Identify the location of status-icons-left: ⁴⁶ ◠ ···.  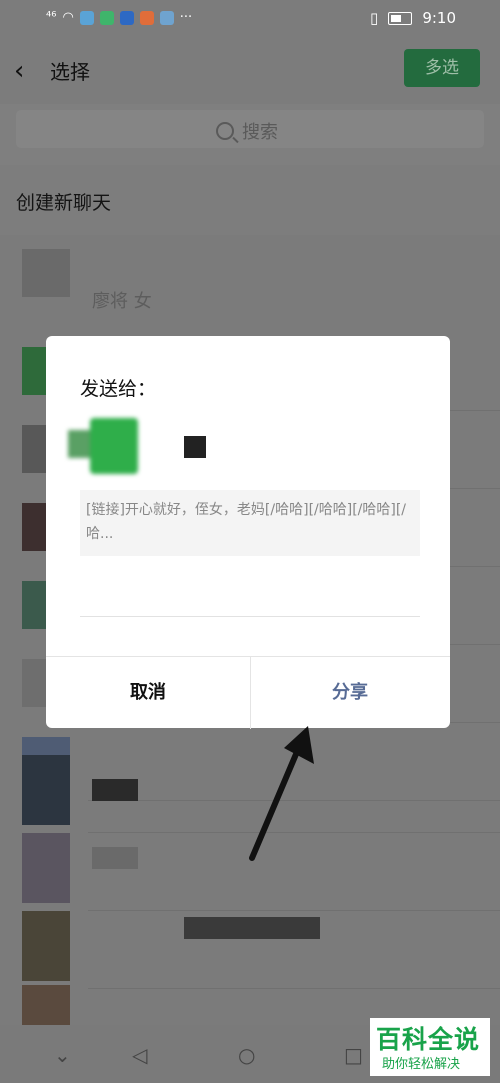
(119, 17).